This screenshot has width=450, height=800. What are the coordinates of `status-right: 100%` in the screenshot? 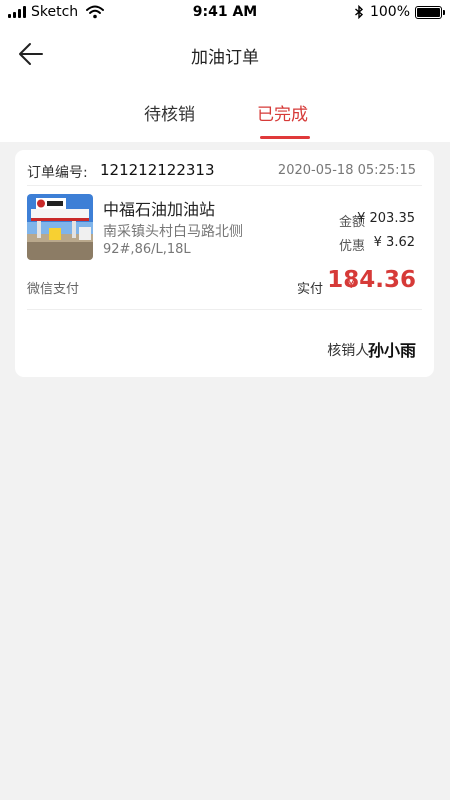 It's located at (399, 12).